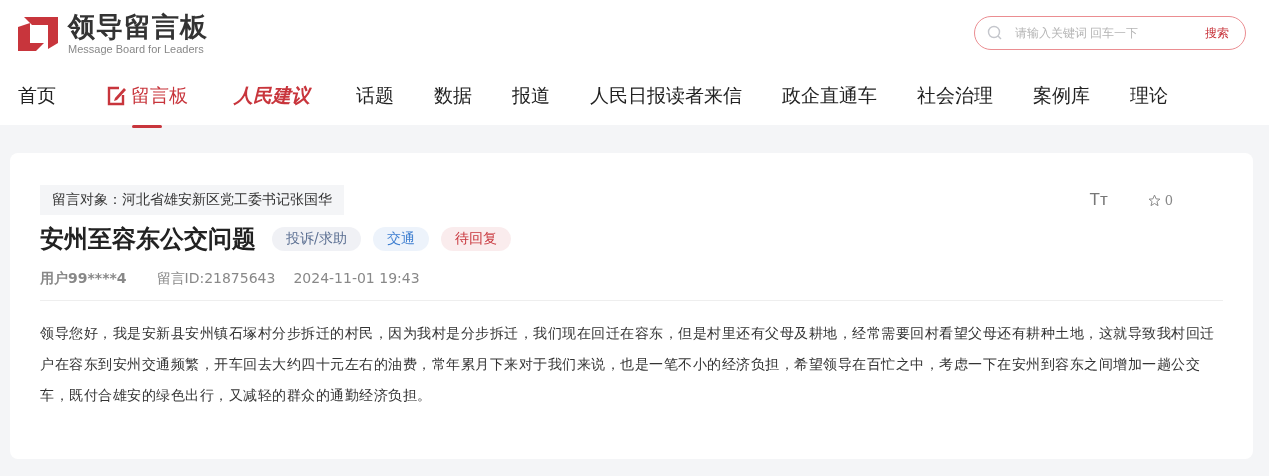 The image size is (1269, 476). Describe the element at coordinates (375, 101) in the screenshot. I see `nav-tab: 话题` at that location.